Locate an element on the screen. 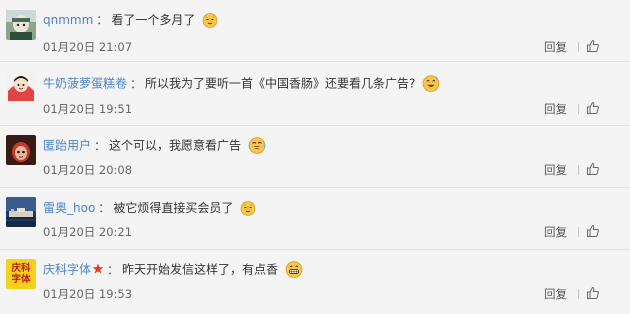  laugh-tears-emoji-icon is located at coordinates (257, 145).